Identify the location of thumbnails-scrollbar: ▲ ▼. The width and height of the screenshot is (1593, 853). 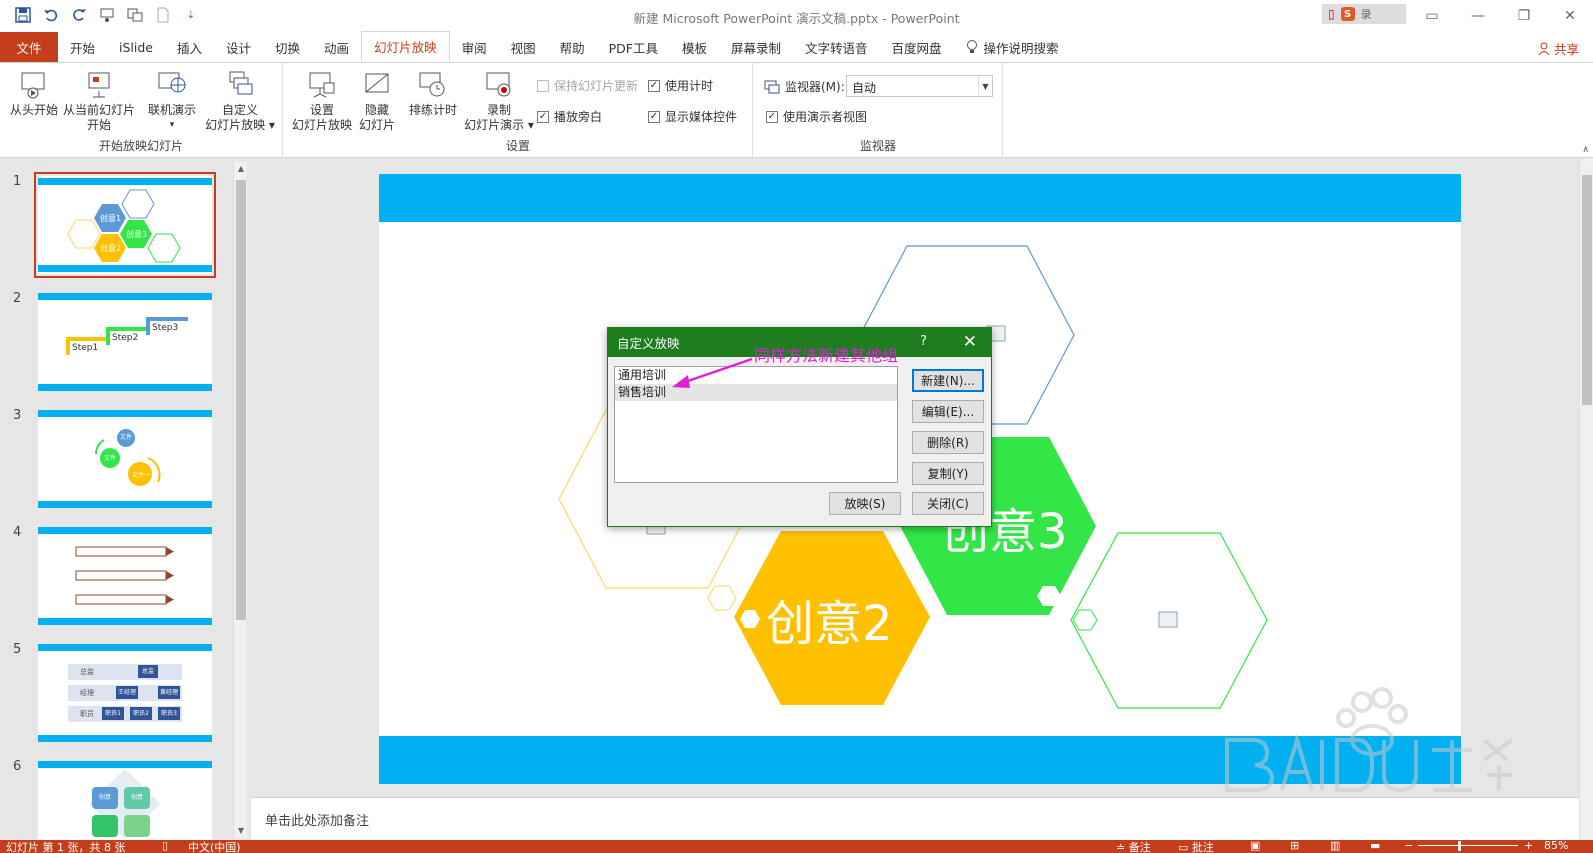
(240, 500).